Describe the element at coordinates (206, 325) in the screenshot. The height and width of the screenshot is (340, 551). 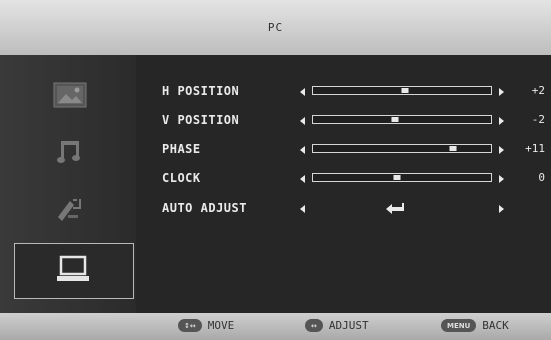
I see `move-hint: ↕↔ MOVE` at that location.